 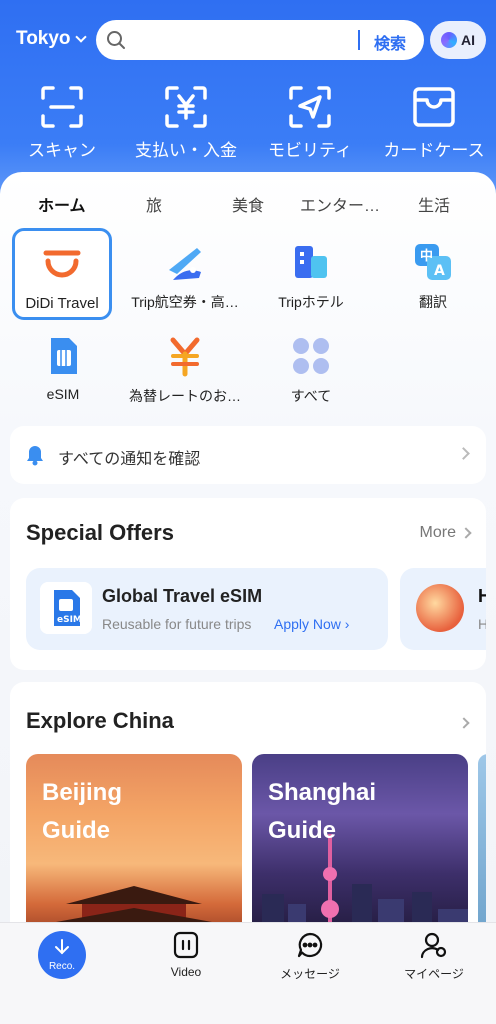 I want to click on scan-icon, so click(x=62, y=107).